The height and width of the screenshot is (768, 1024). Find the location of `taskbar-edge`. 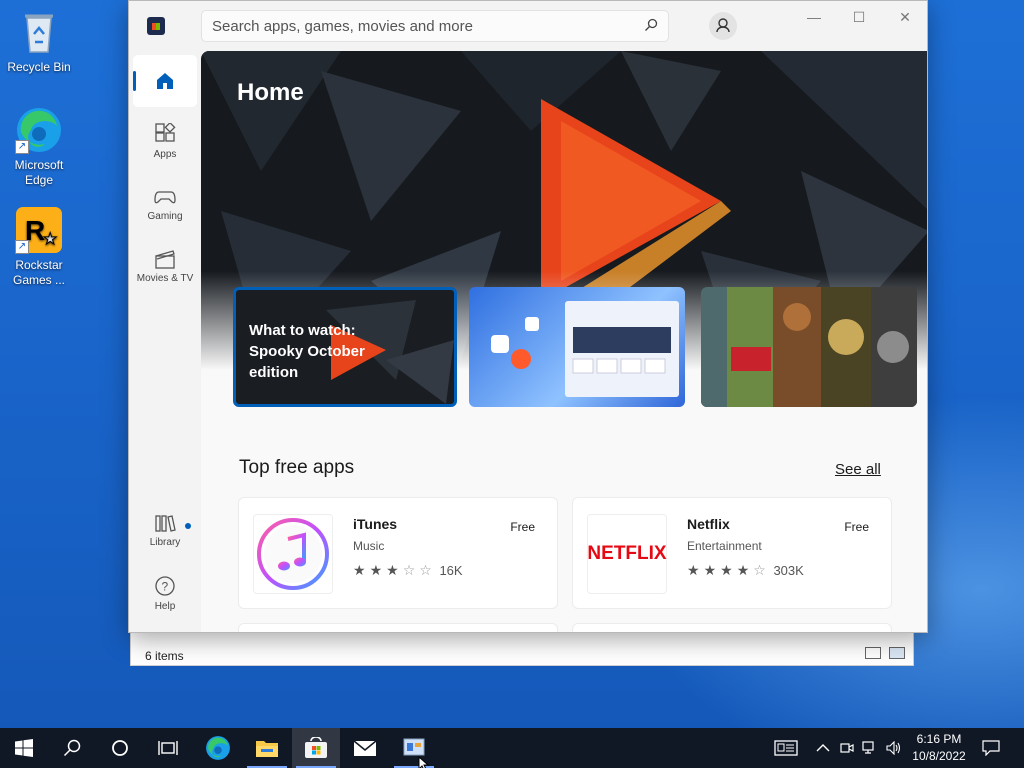

taskbar-edge is located at coordinates (218, 748).